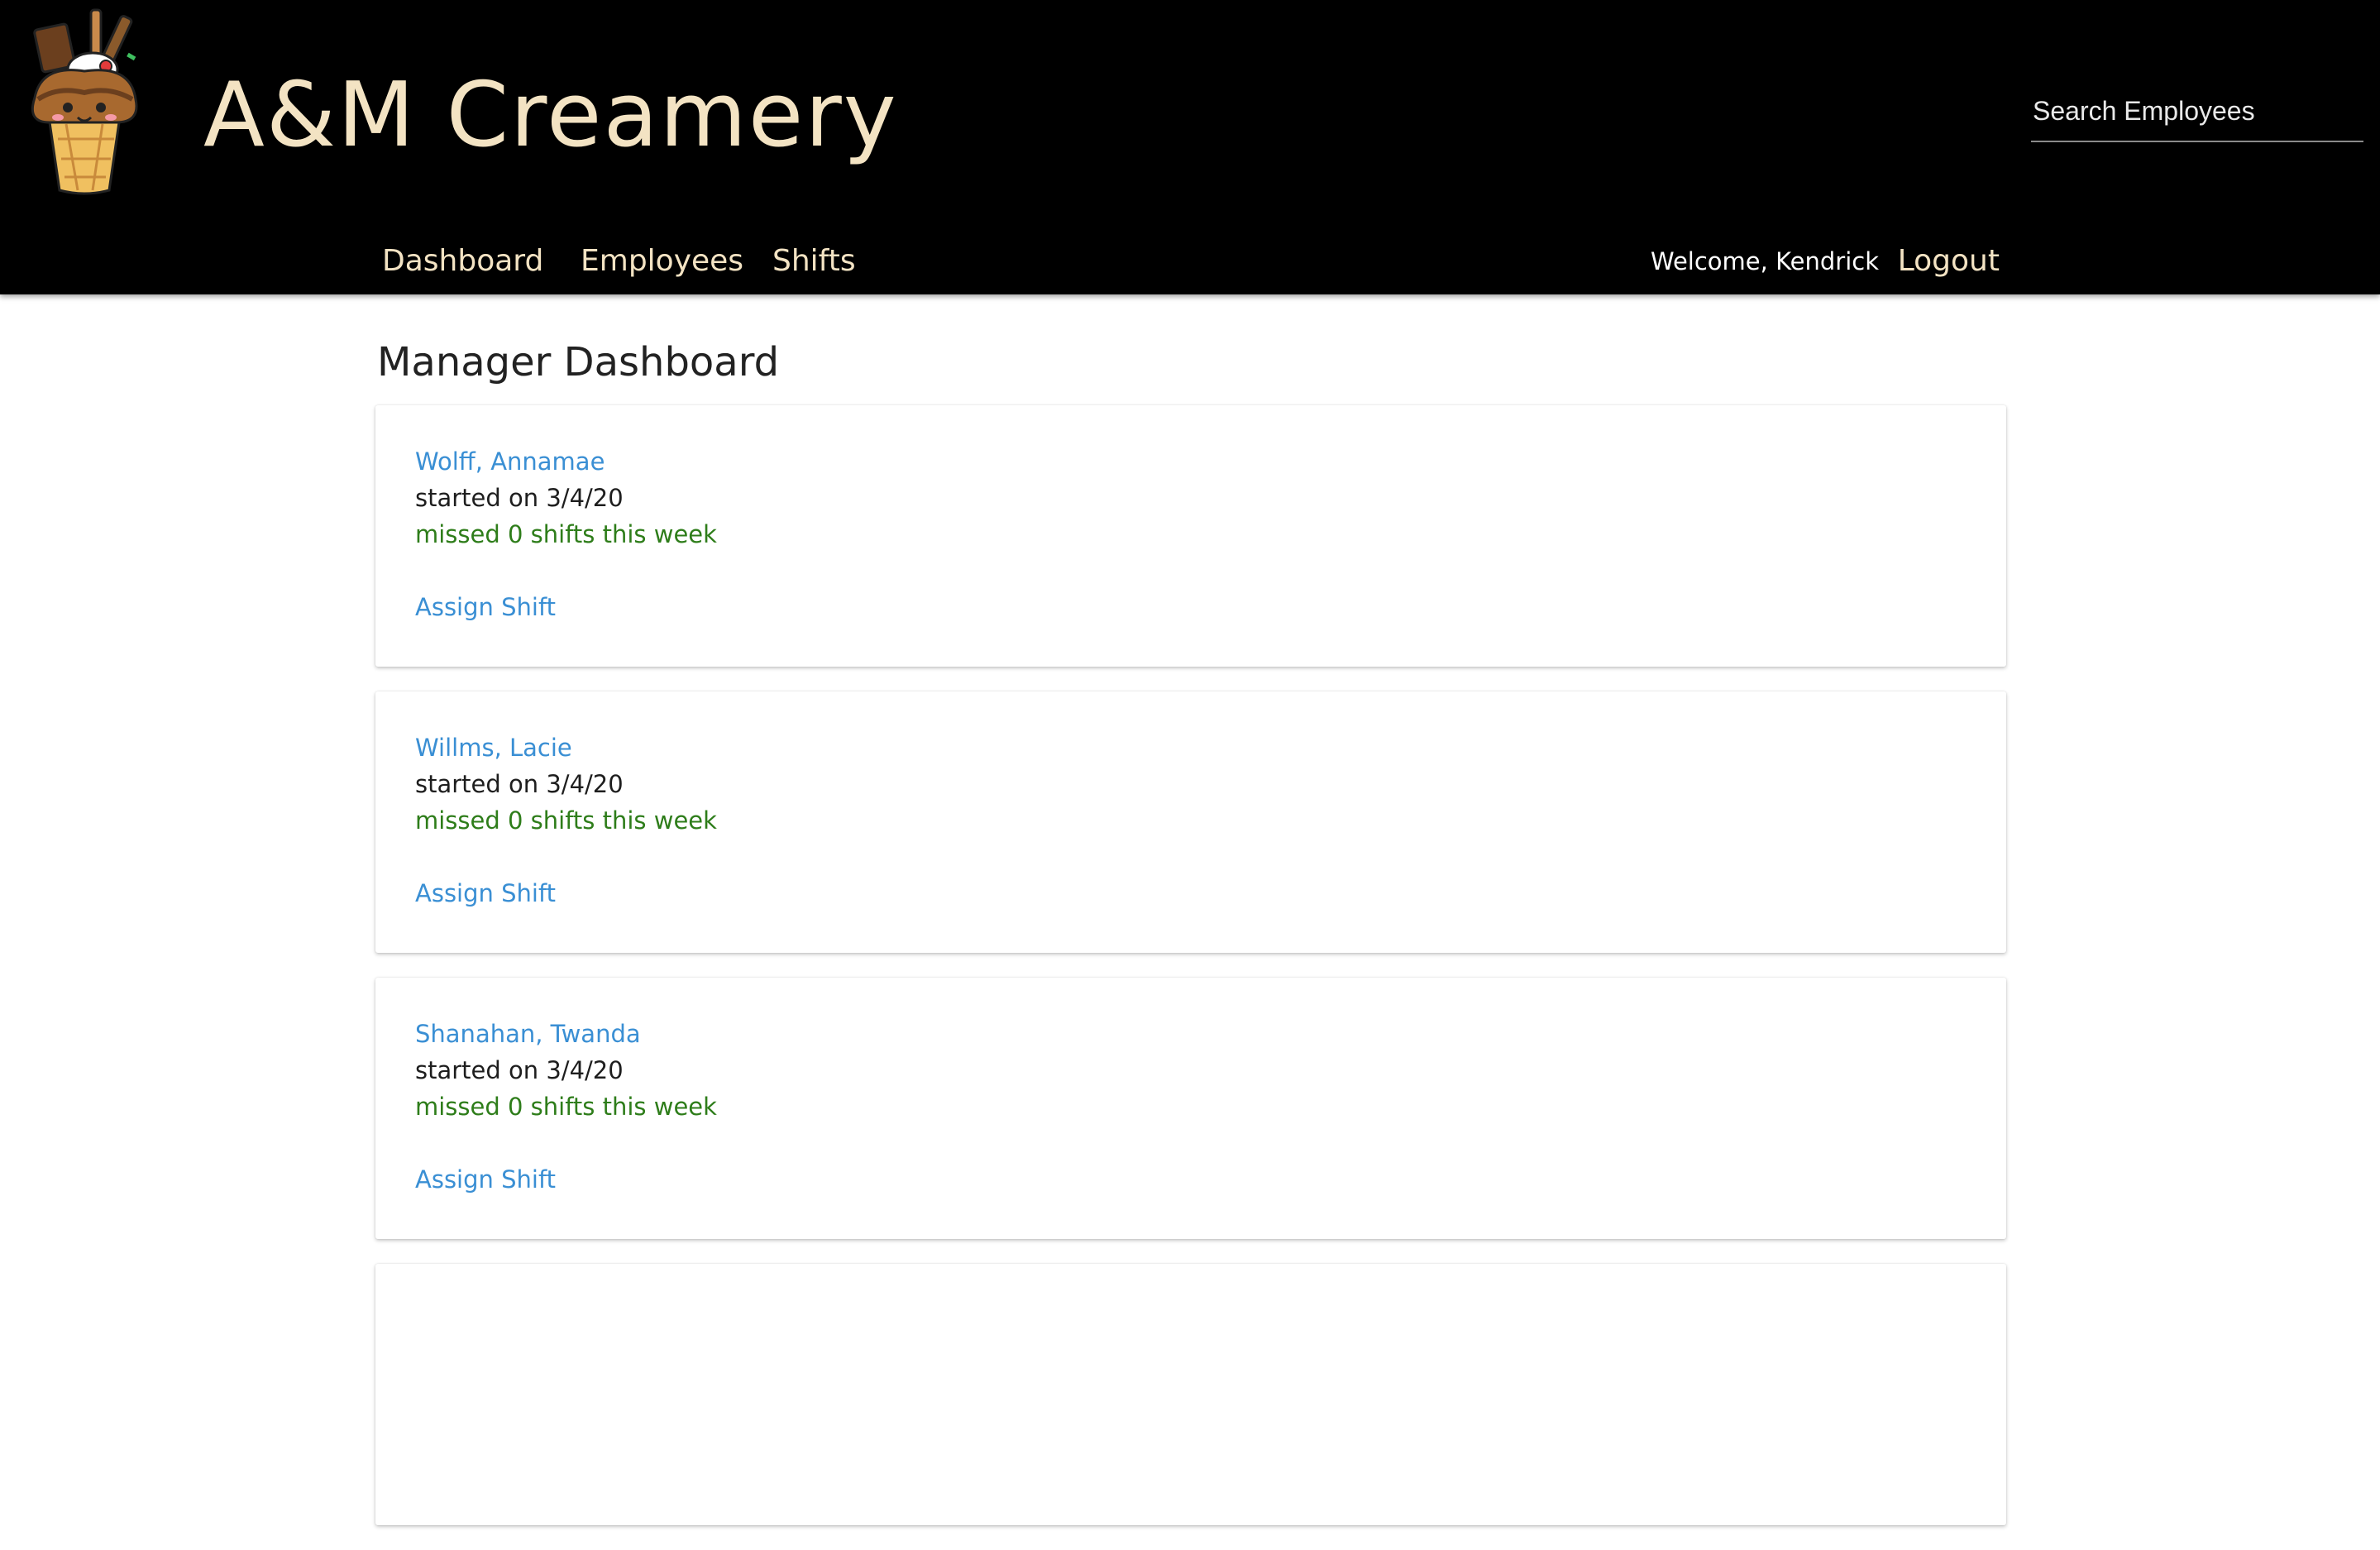  I want to click on employee-name-link: Wolff, Annamae, so click(510, 462).